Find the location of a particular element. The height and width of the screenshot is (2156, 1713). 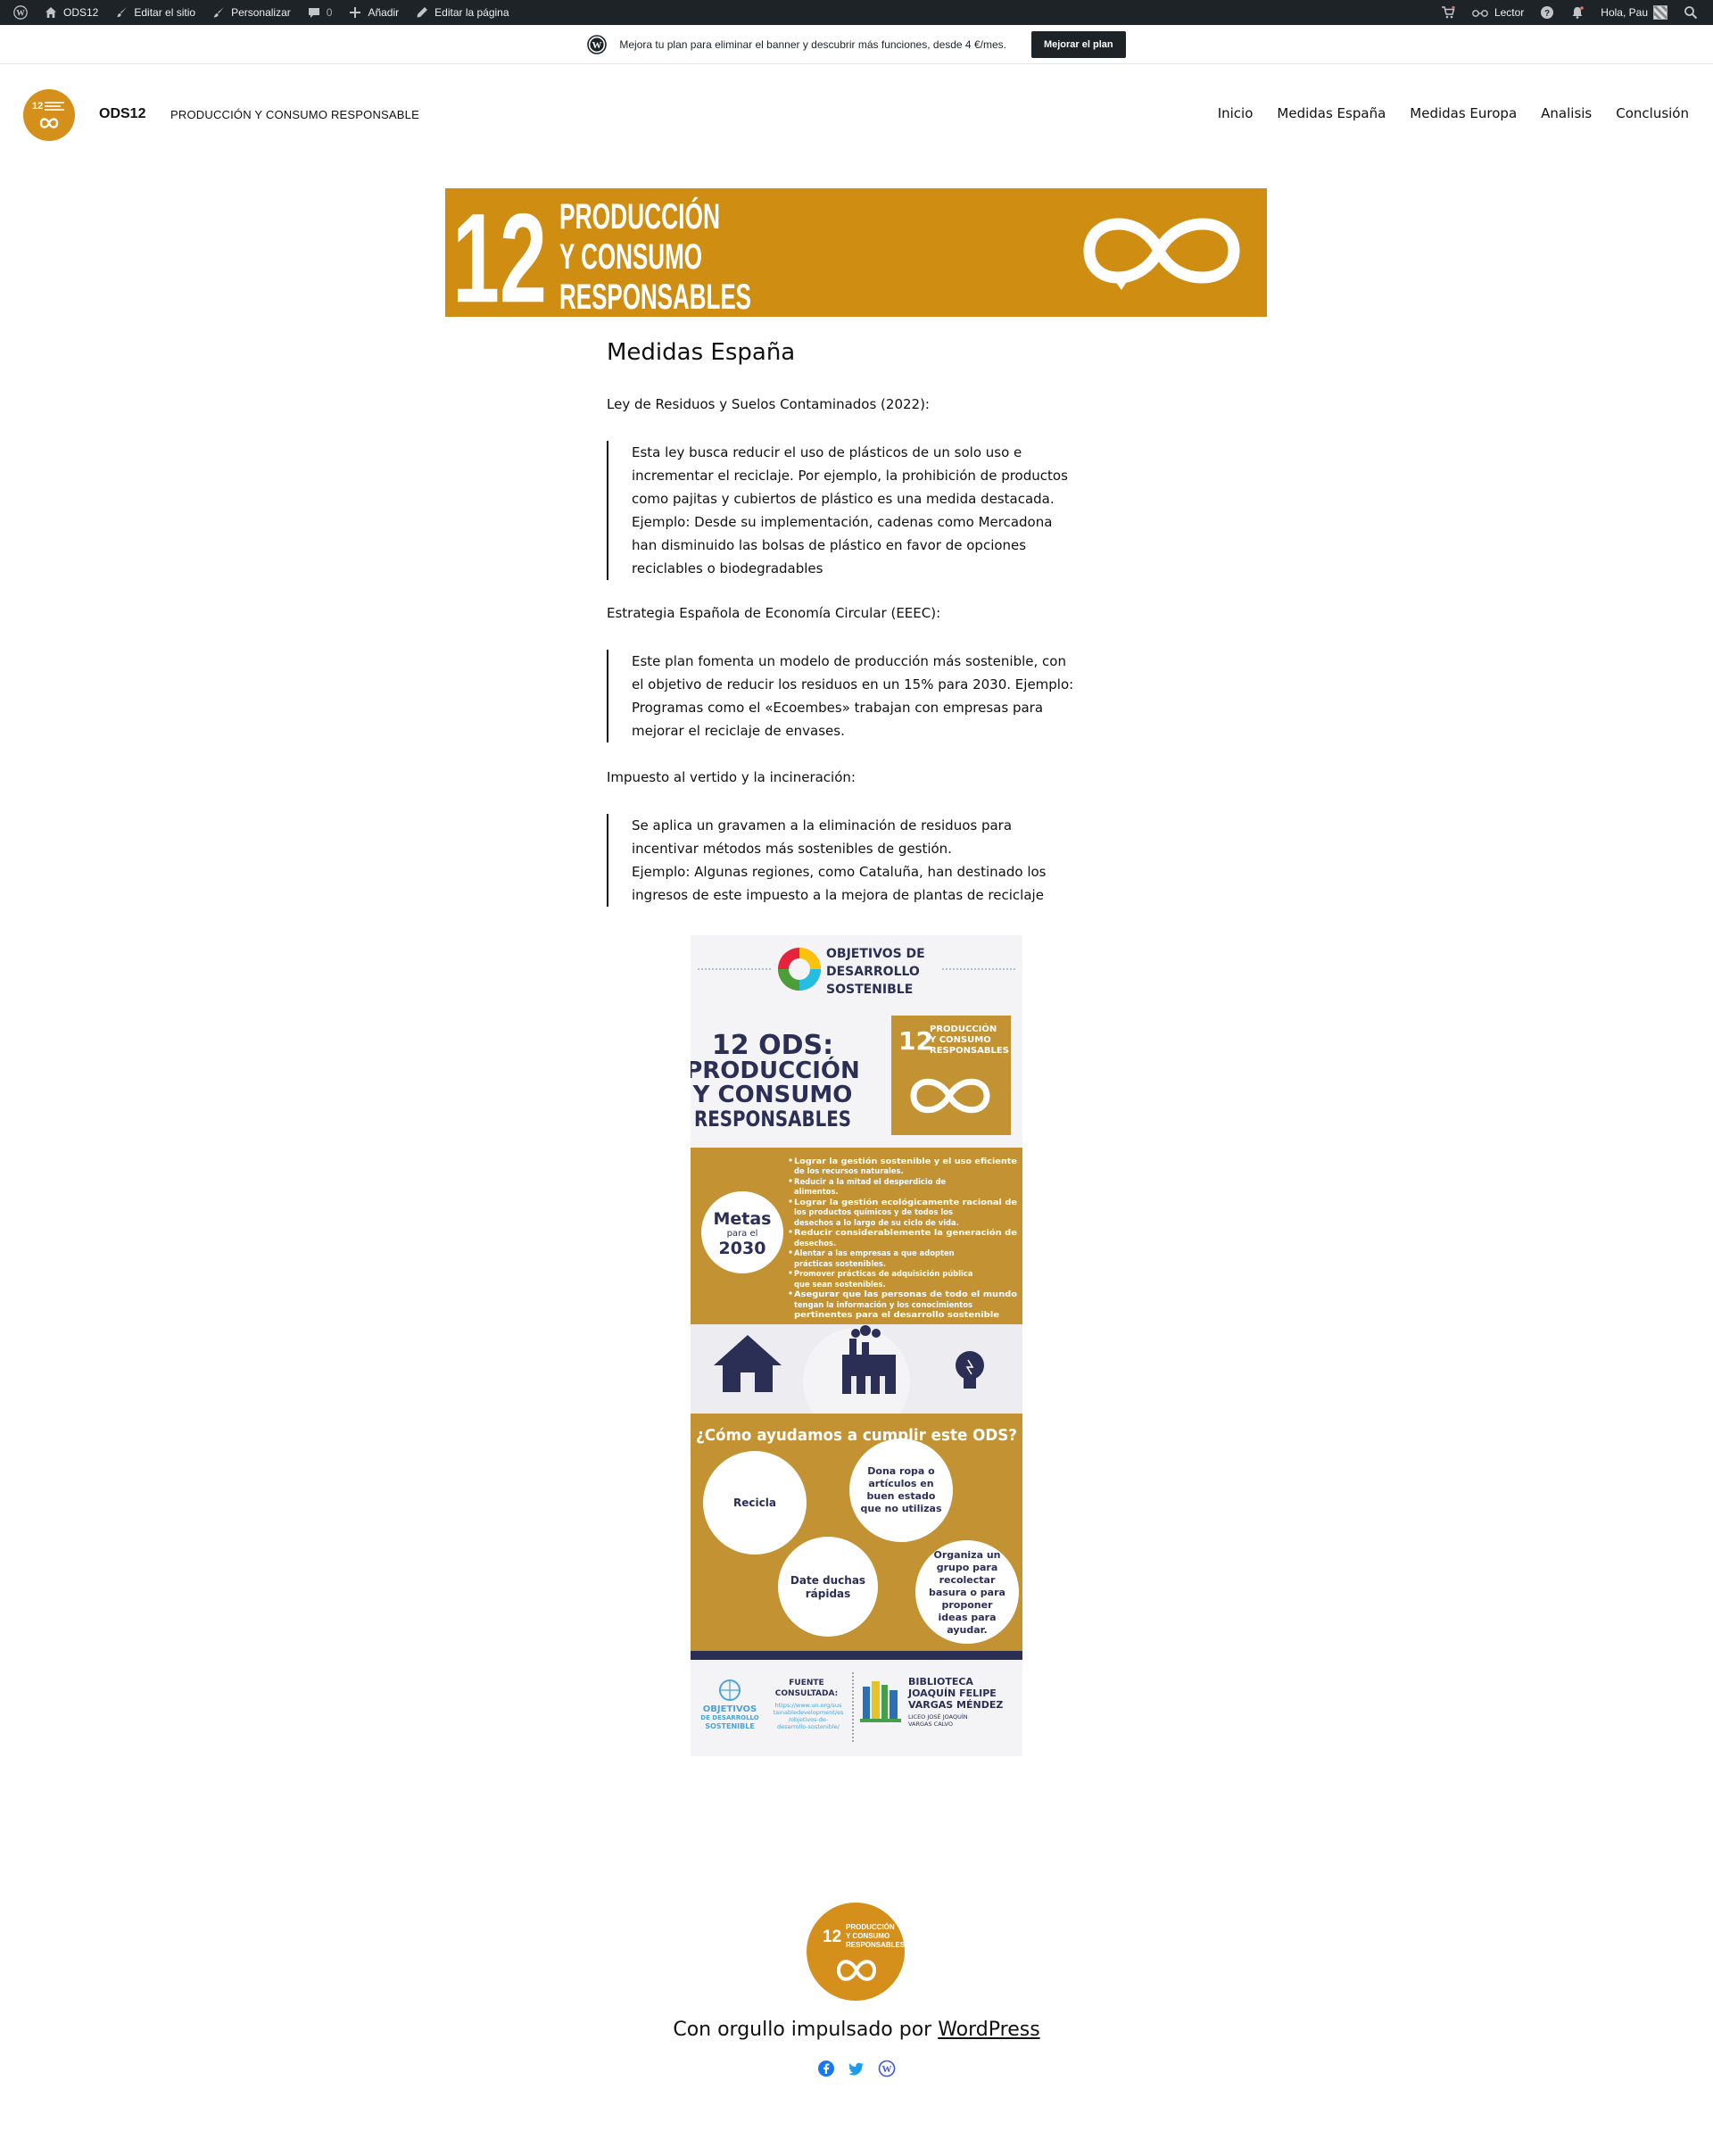

ods-footer-line: SOSTENIBLE is located at coordinates (730, 1726).